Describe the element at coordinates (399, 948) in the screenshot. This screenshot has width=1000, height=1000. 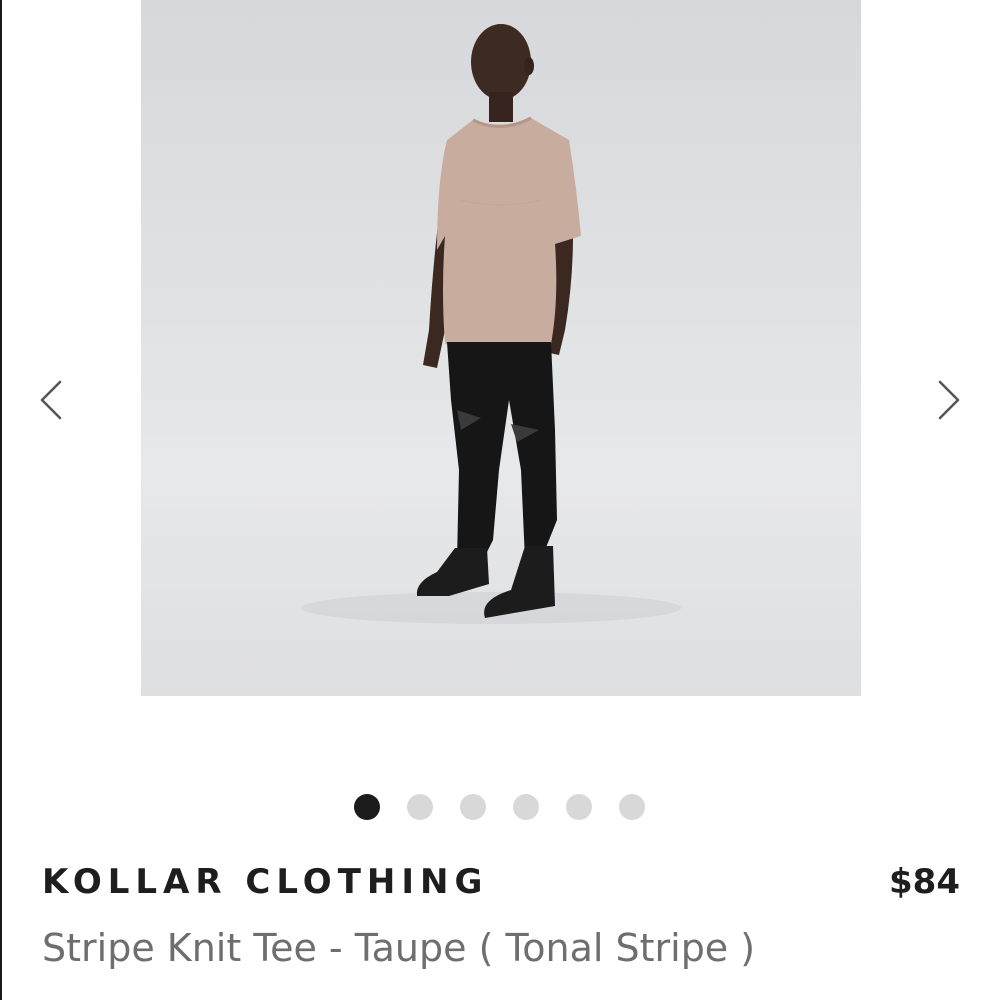
I see `product-title: Stripe Knit Tee - Taupe ( Tonal Stripe )` at that location.